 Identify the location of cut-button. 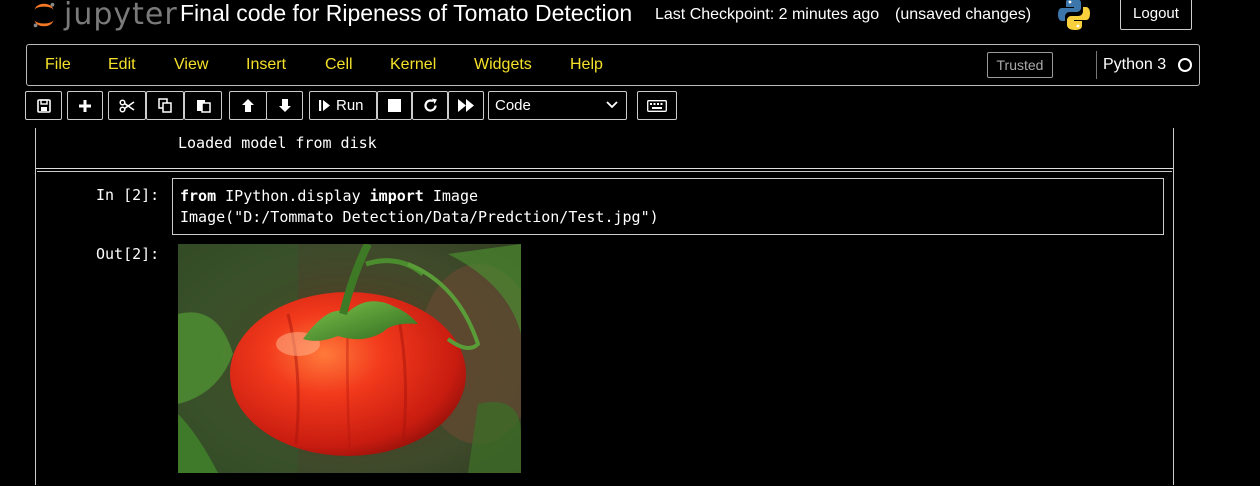
(127, 105).